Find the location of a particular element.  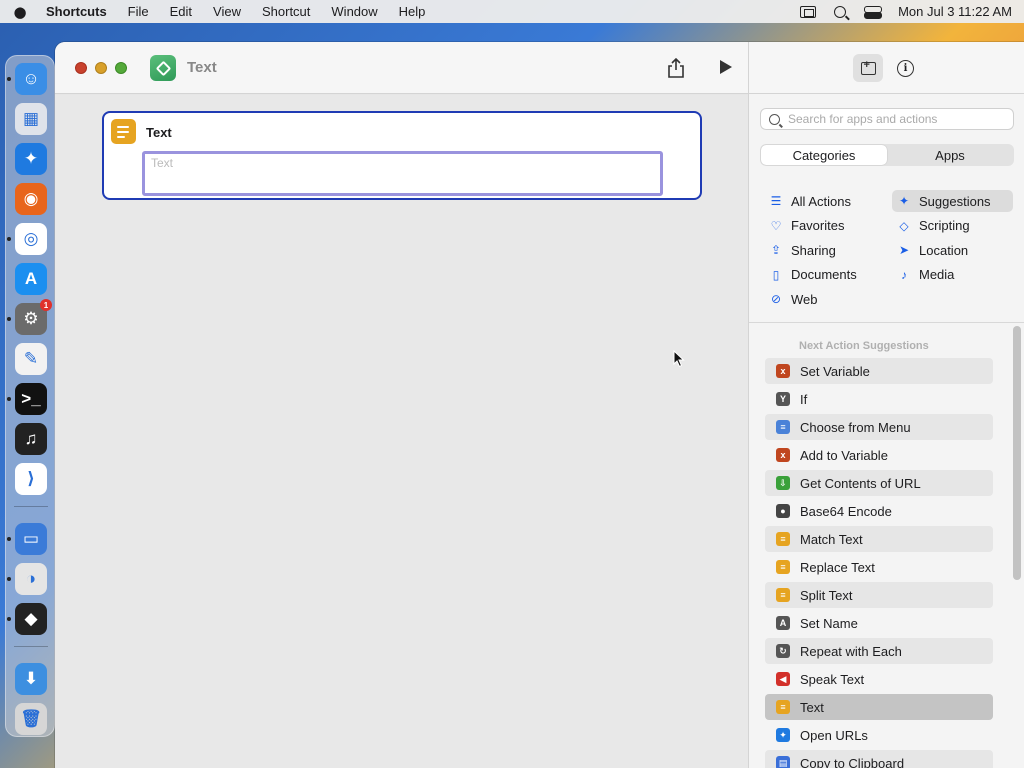

suggestion-base64-encode: ● Base64 Encode is located at coordinates (879, 511).